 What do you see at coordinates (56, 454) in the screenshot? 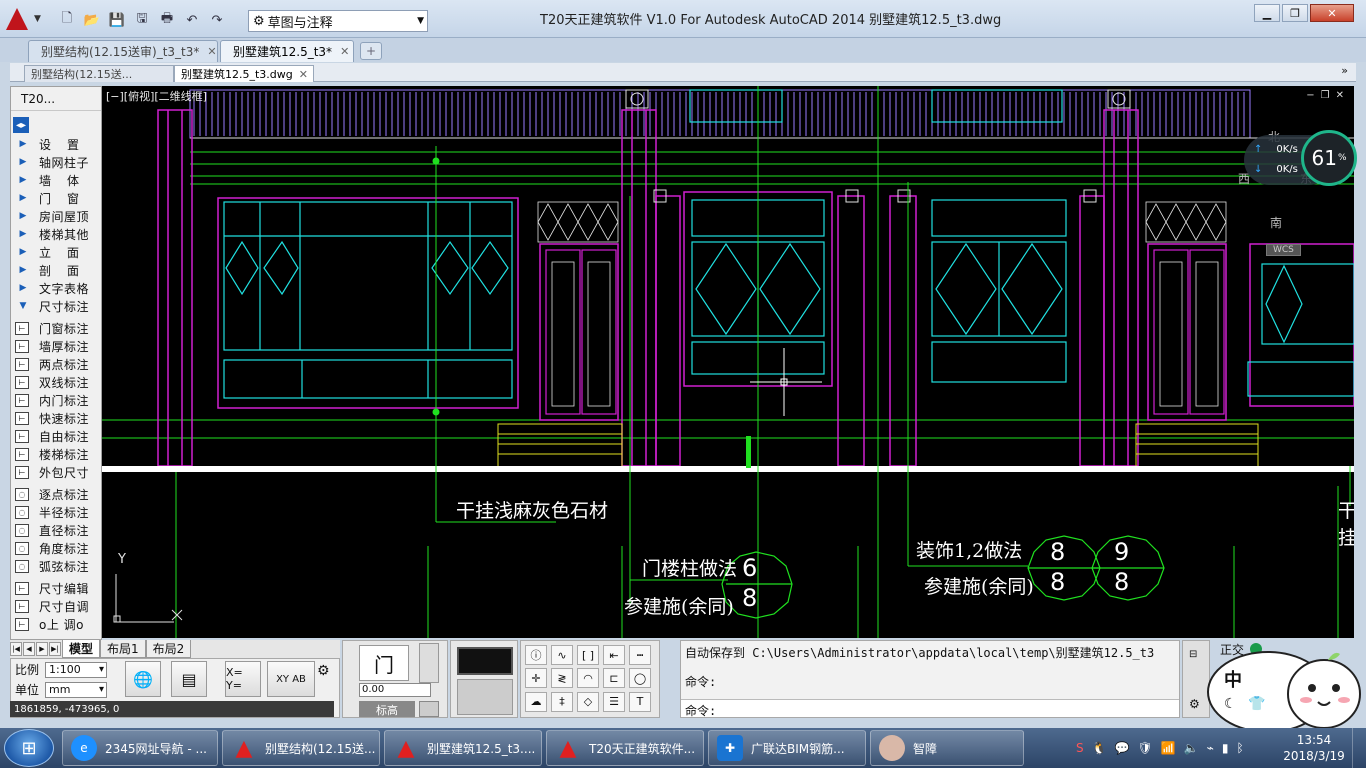
I see `palette-item-tools_a-7: ⊢ 楼梯标注` at bounding box center [56, 454].